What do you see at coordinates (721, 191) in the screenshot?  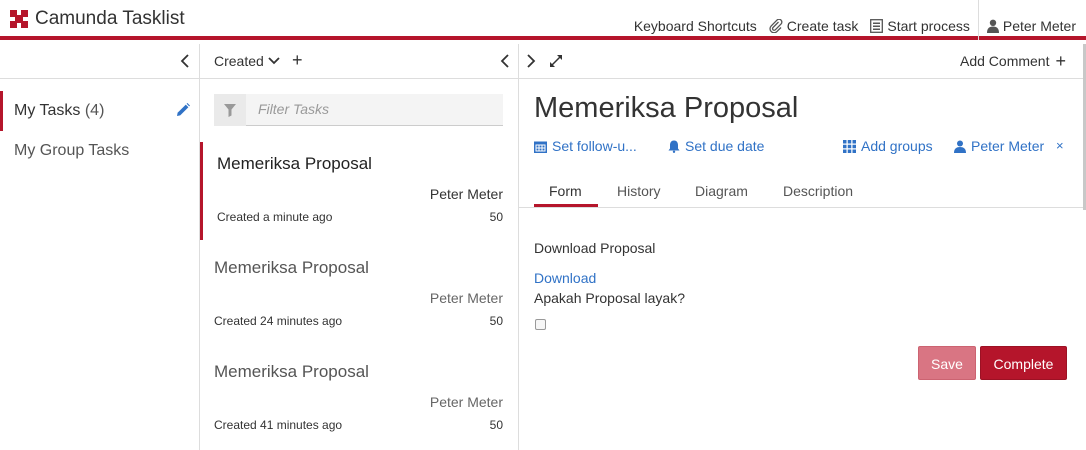 I see `tab-diagram: Diagram` at bounding box center [721, 191].